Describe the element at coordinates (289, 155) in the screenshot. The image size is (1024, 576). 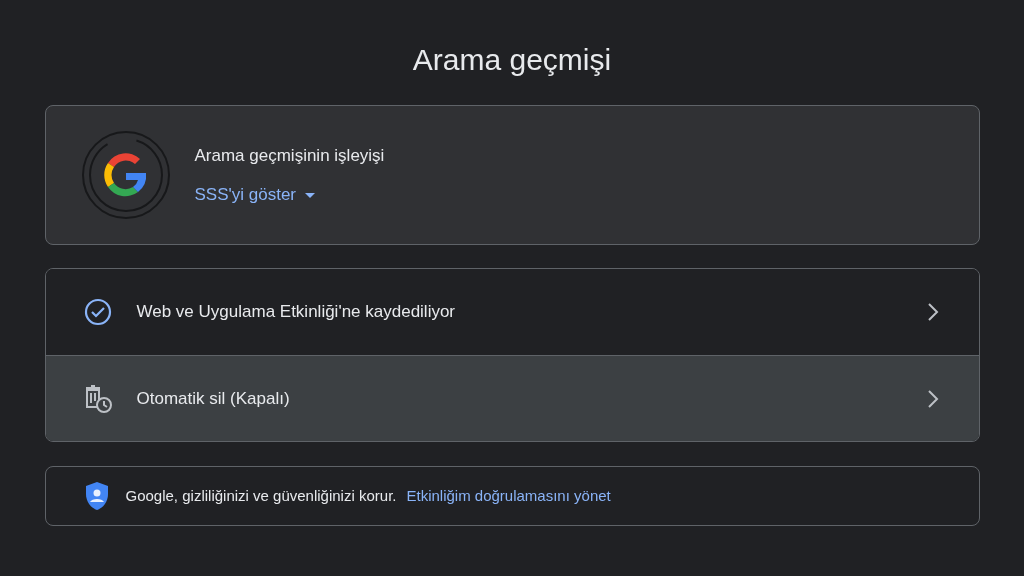
I see `card-heading: Arama geçmişinin işleyişi` at that location.